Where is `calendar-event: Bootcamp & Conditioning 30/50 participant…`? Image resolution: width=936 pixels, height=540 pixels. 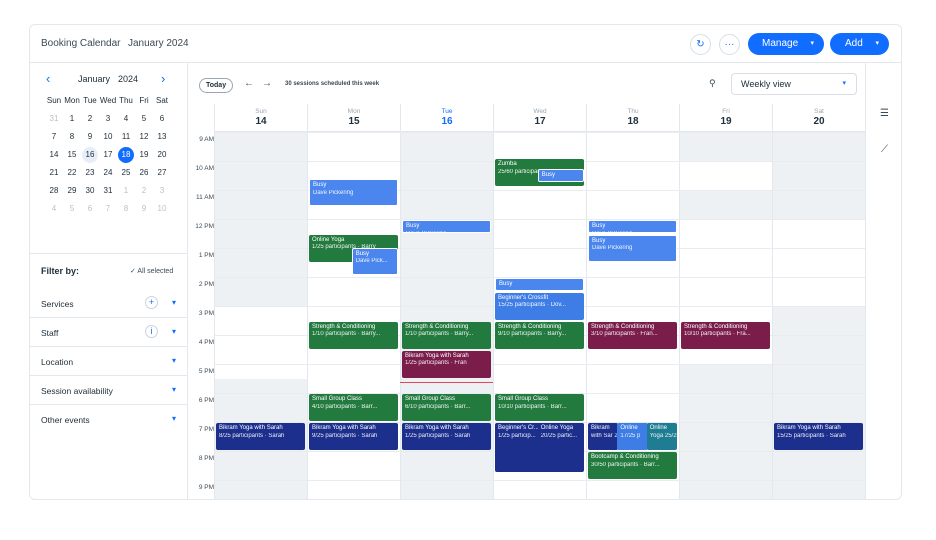
calendar-event: Bootcamp & Conditioning 30/50 participant… is located at coordinates (632, 465).